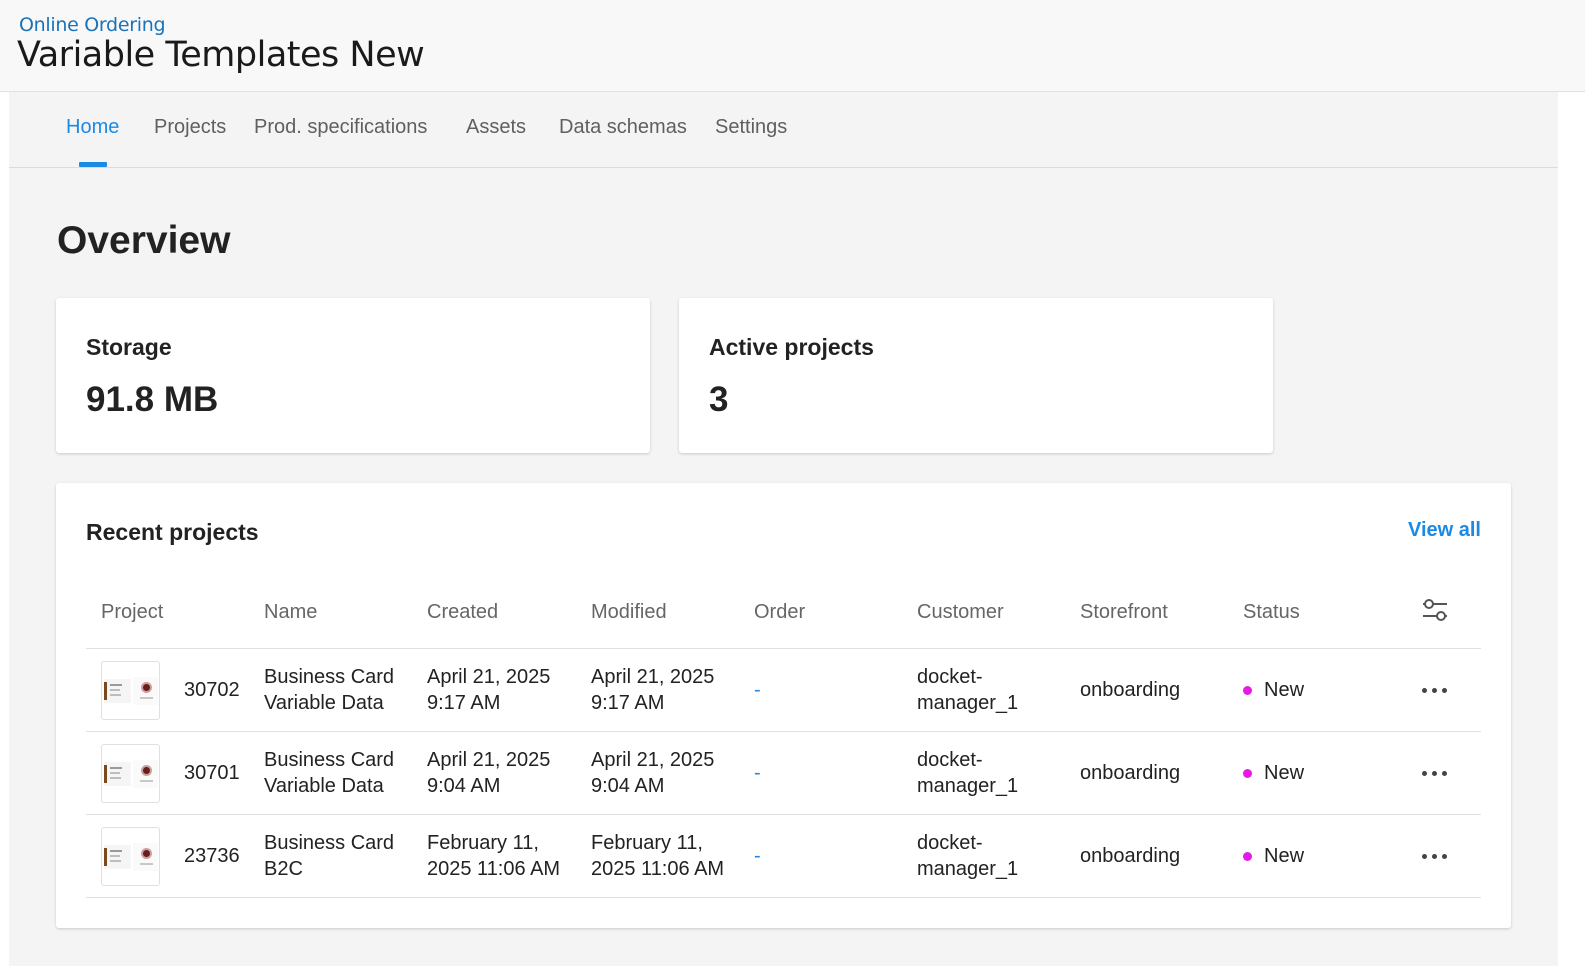  I want to click on column-header-order: Order, so click(780, 612).